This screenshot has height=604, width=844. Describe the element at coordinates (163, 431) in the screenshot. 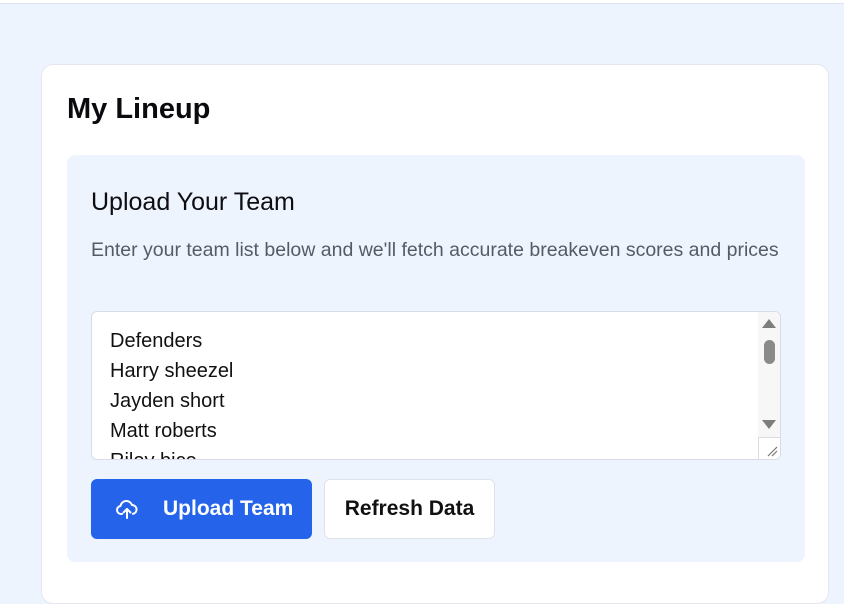

I see `team-line: Matt roberts` at that location.